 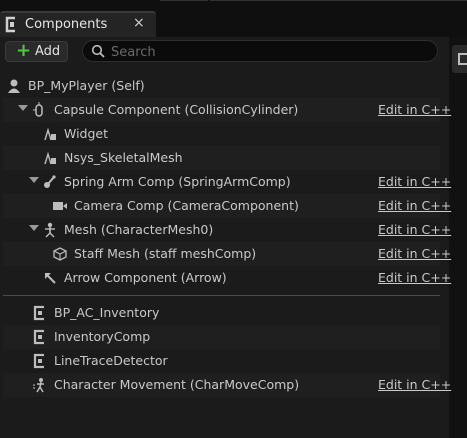 What do you see at coordinates (48, 51) in the screenshot?
I see `add-label: Add` at bounding box center [48, 51].